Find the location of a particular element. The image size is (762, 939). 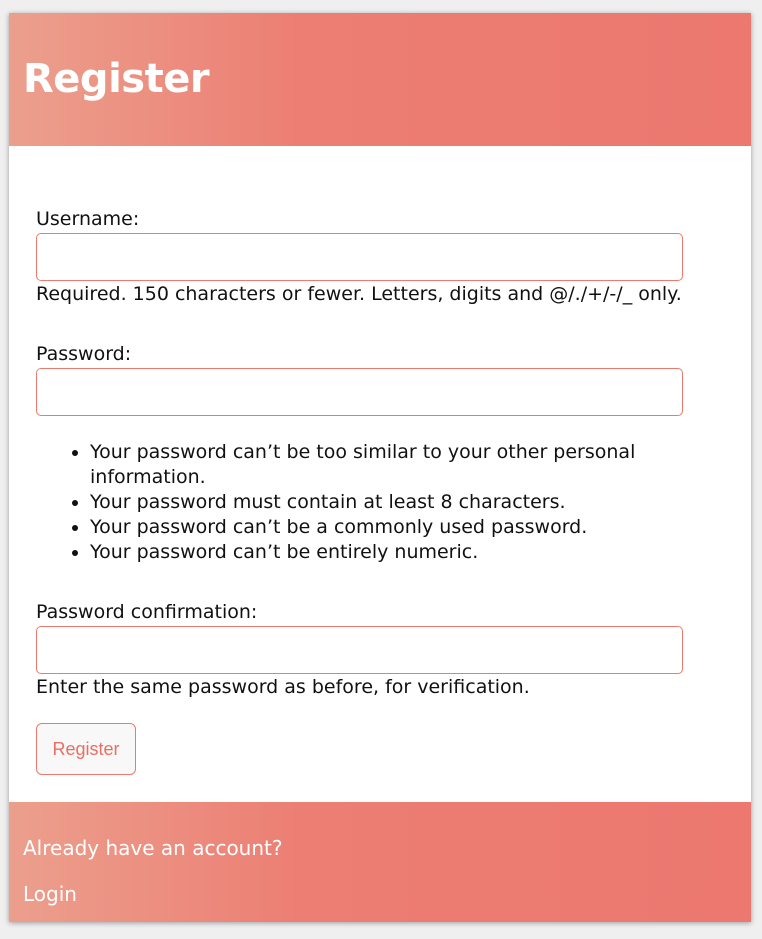

password-confirmation-input is located at coordinates (359, 650).